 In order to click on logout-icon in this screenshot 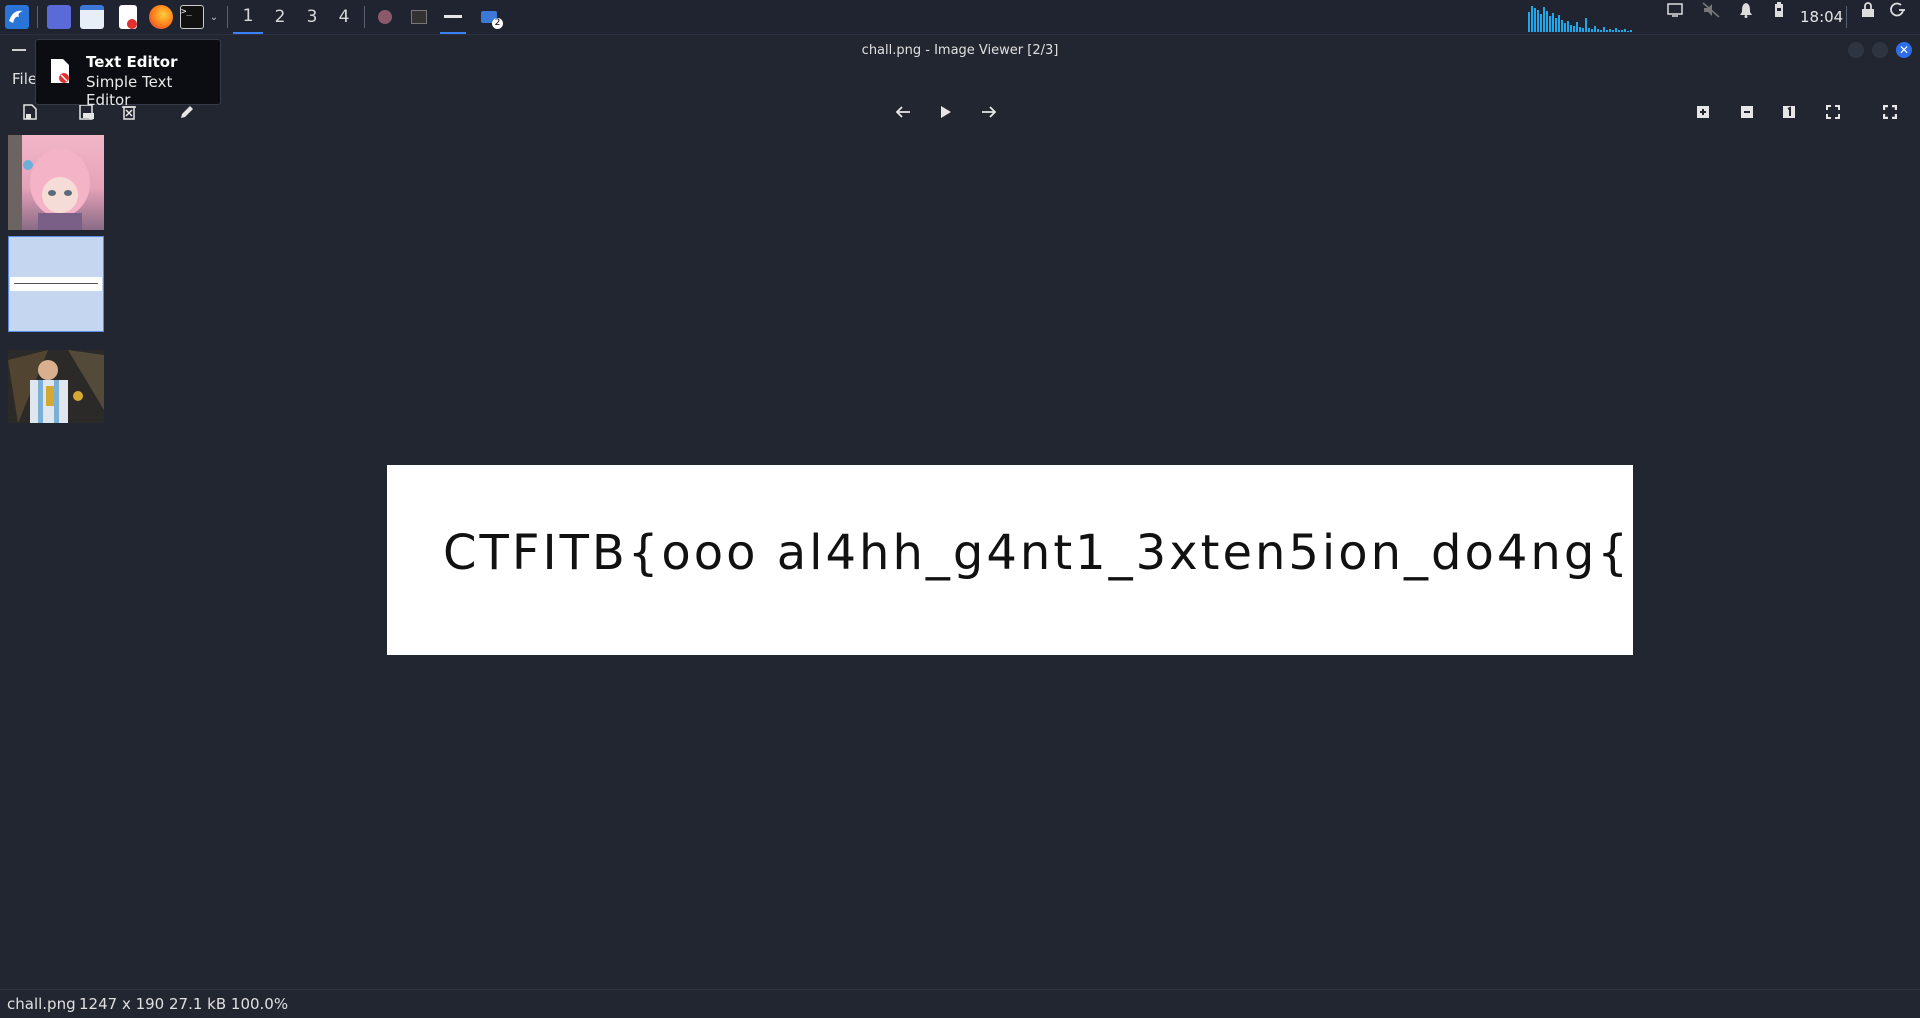, I will do `click(1898, 10)`.